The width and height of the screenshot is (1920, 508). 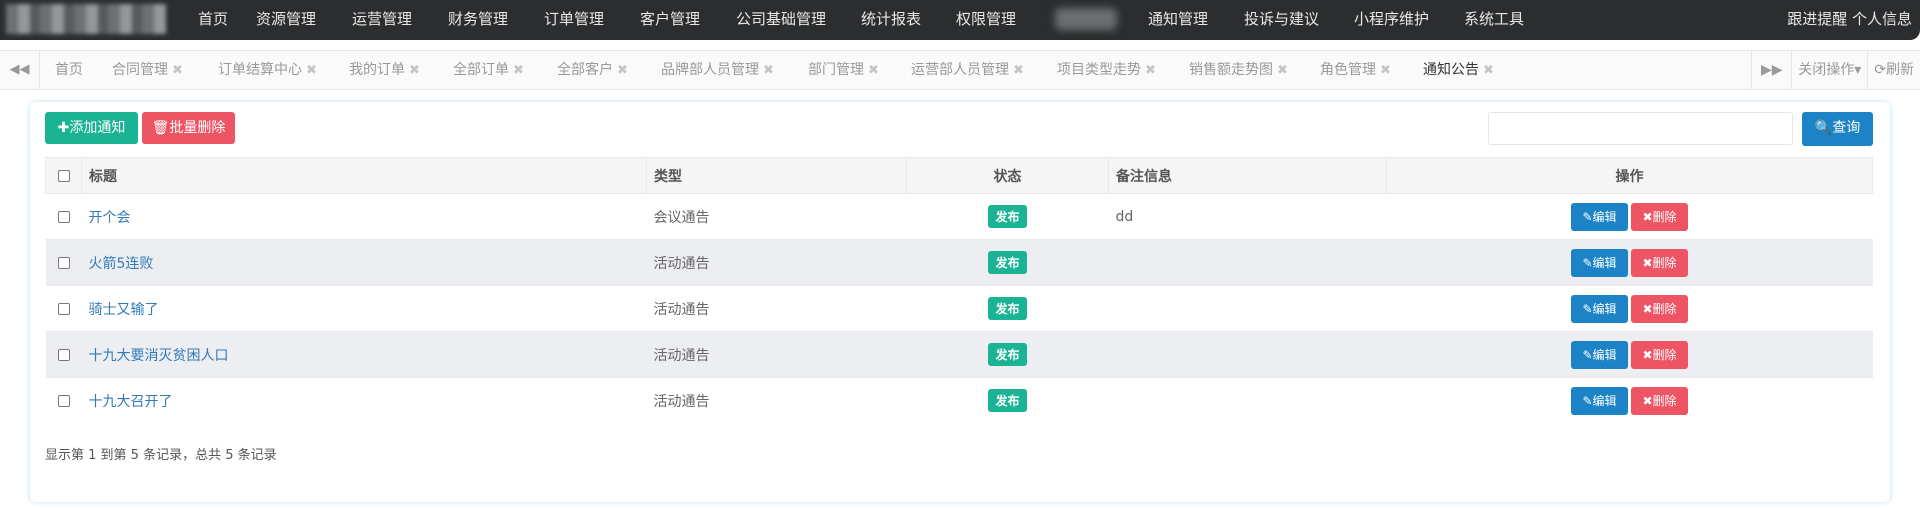 What do you see at coordinates (670, 20) in the screenshot?
I see `nav-item-customers: 客户管理` at bounding box center [670, 20].